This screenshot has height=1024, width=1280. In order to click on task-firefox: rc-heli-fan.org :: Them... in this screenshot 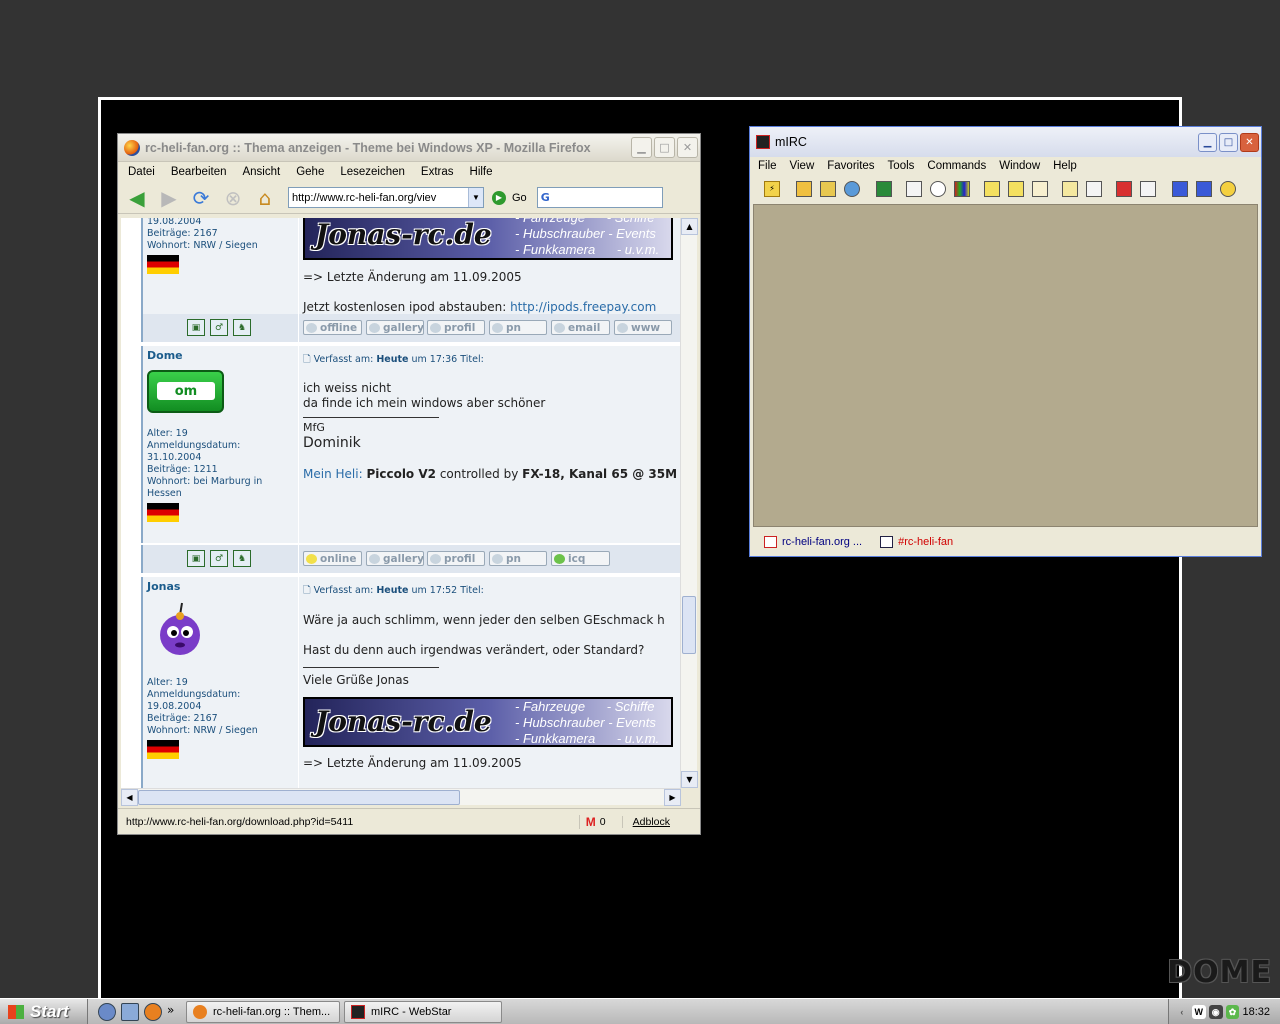, I will do `click(263, 1011)`.